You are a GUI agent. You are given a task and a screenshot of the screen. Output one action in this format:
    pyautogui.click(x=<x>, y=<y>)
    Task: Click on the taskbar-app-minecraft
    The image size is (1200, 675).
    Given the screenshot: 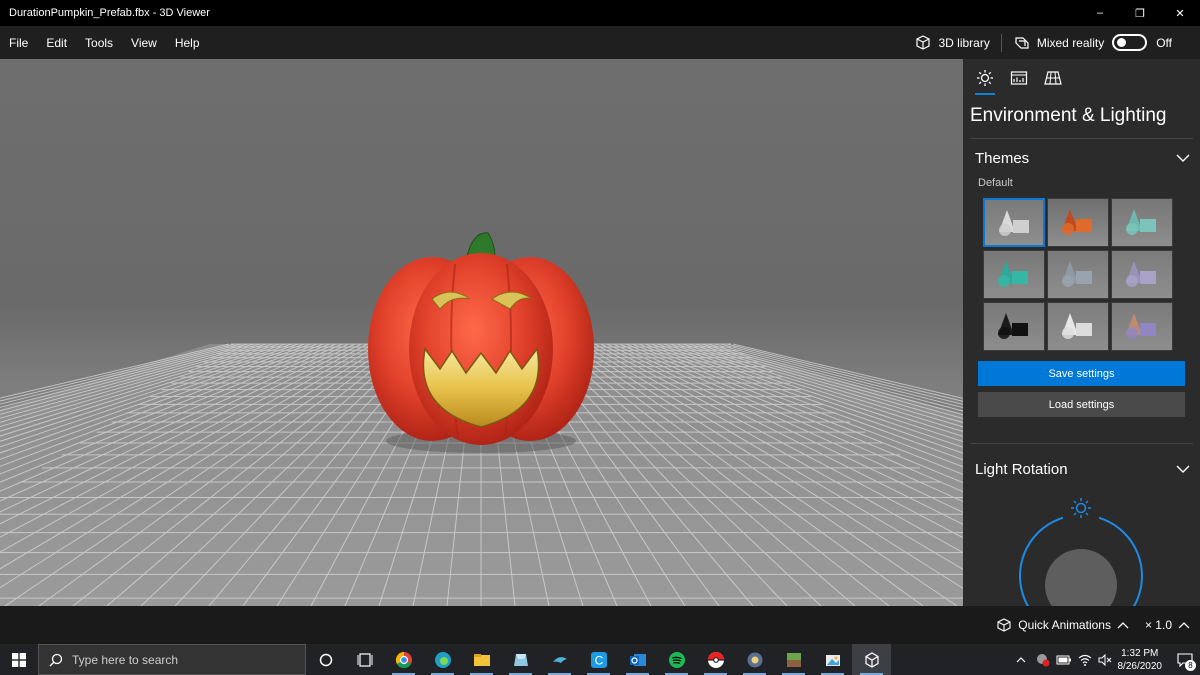 What is the action you would take?
    pyautogui.click(x=793, y=659)
    